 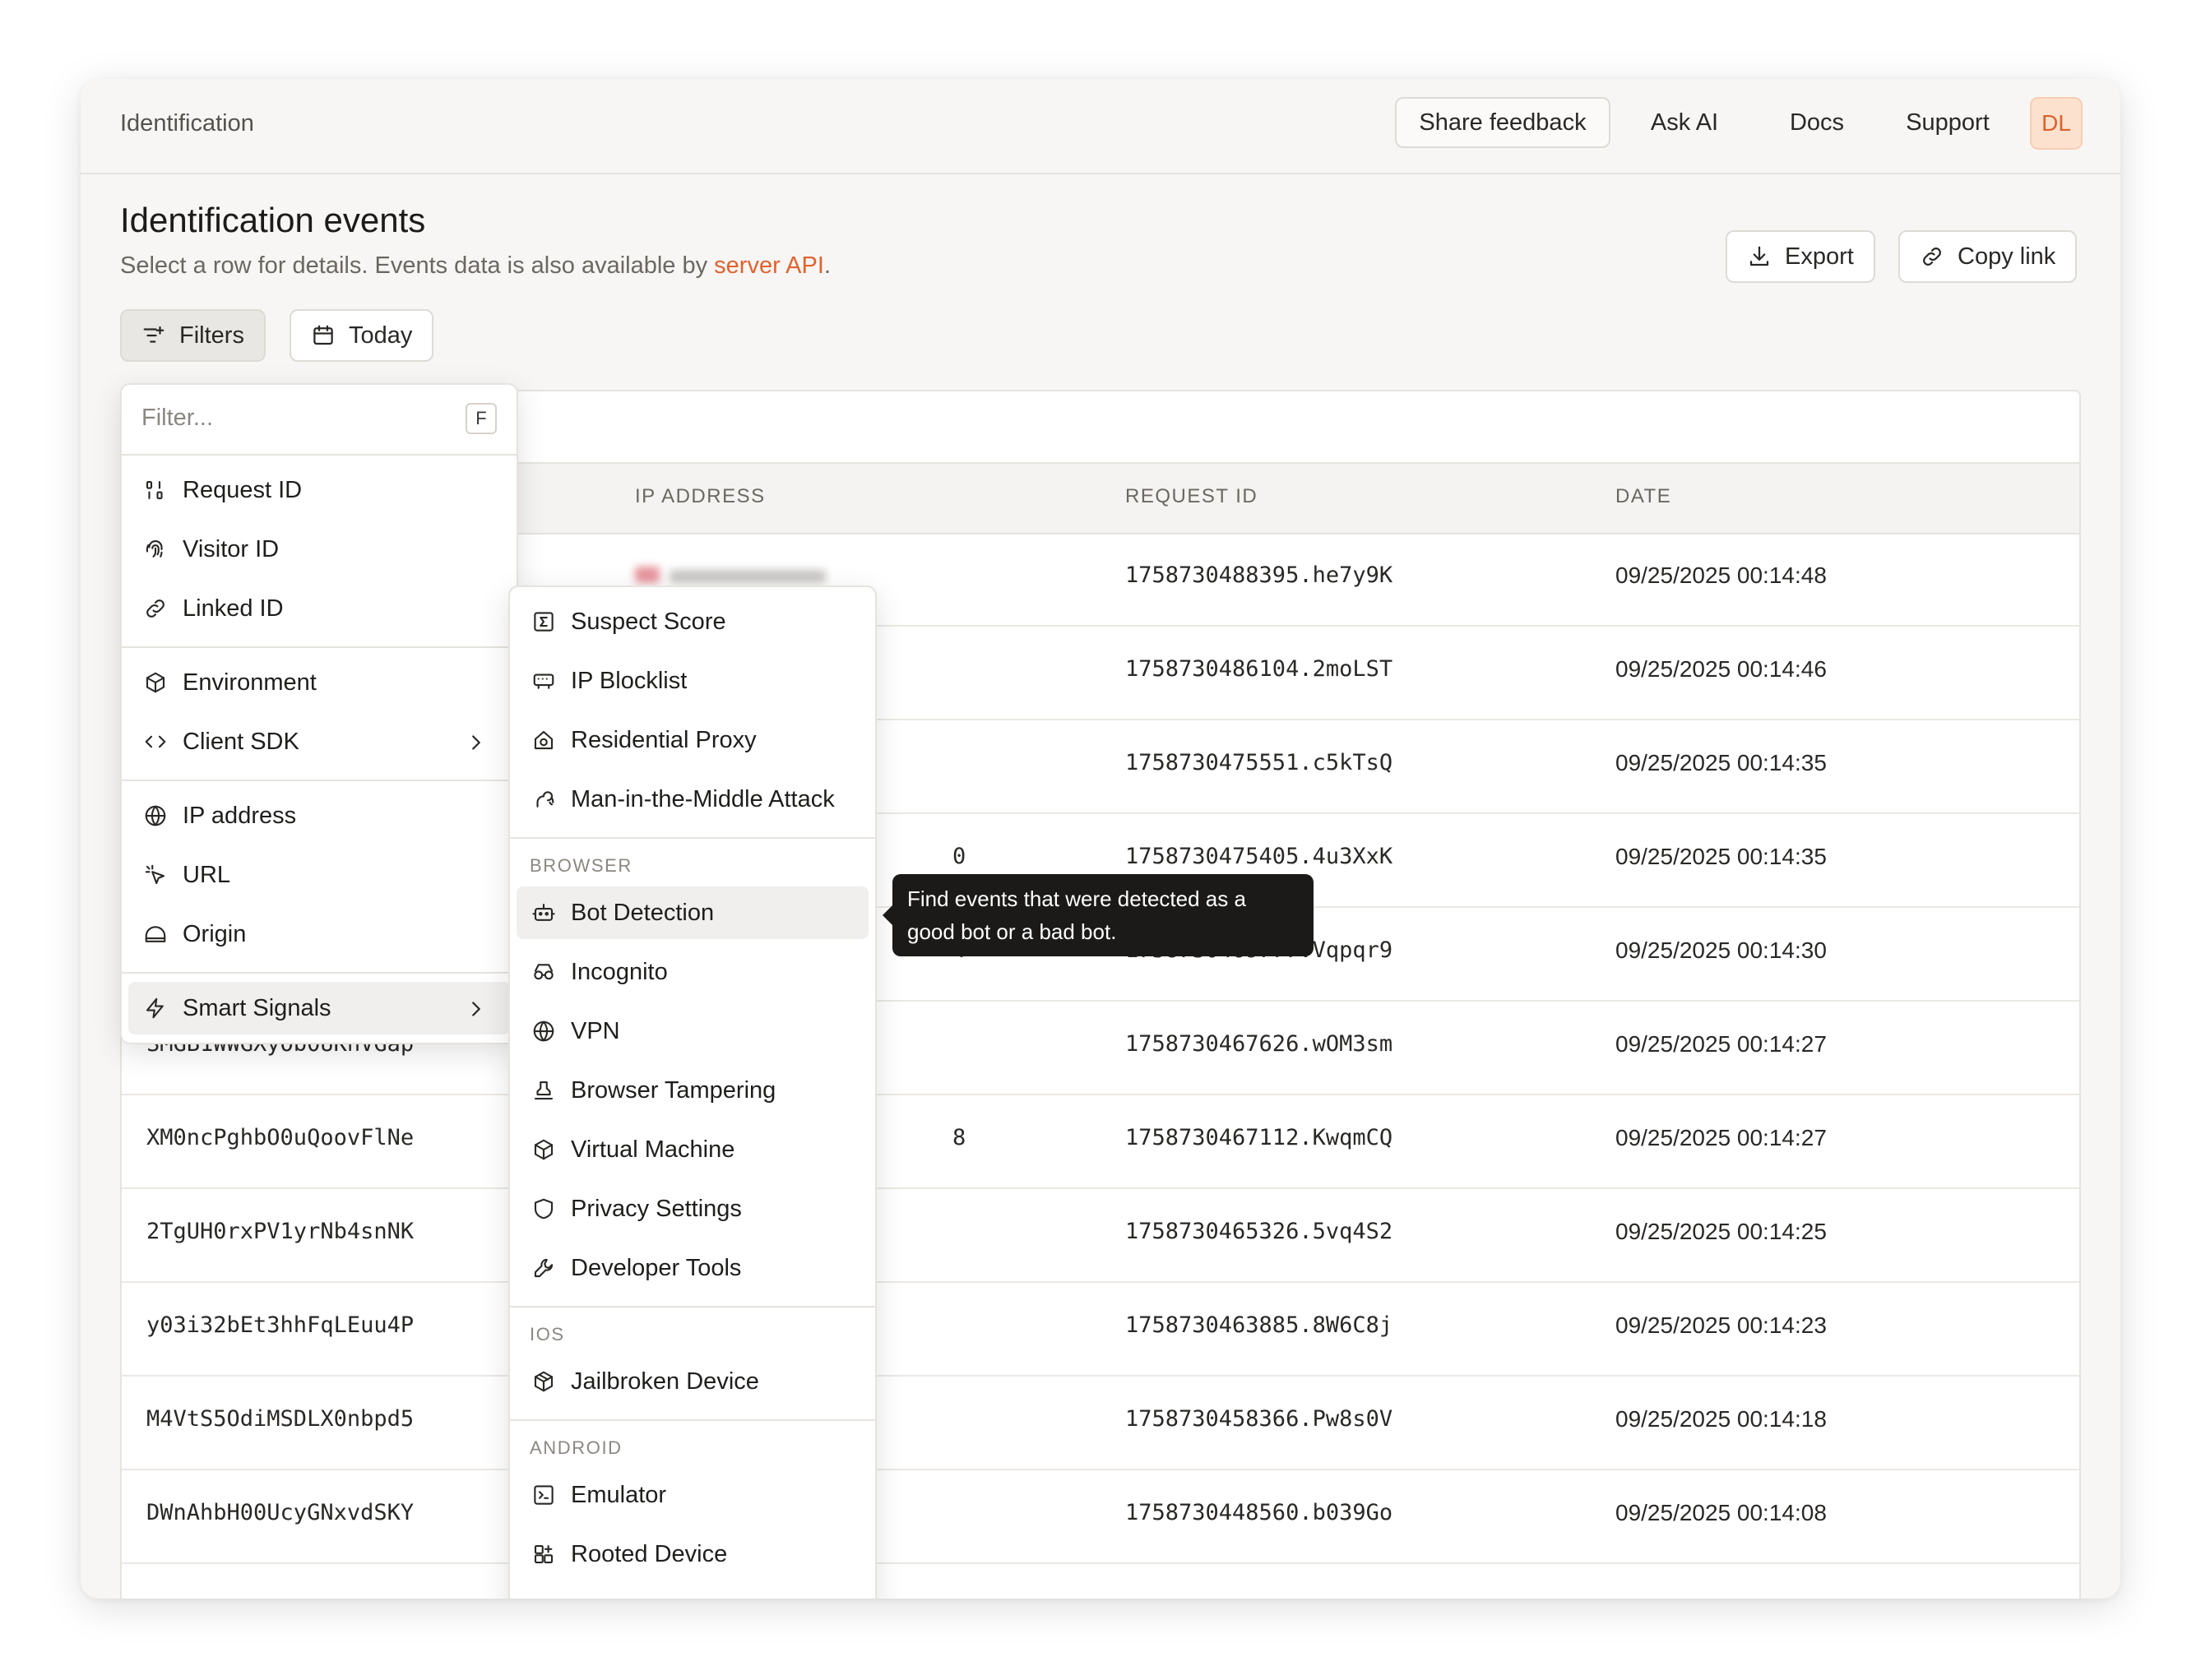 What do you see at coordinates (280, 1325) in the screenshot?
I see `visitor-id-cell: y03i32bEt3hhFqLEuu4P` at bounding box center [280, 1325].